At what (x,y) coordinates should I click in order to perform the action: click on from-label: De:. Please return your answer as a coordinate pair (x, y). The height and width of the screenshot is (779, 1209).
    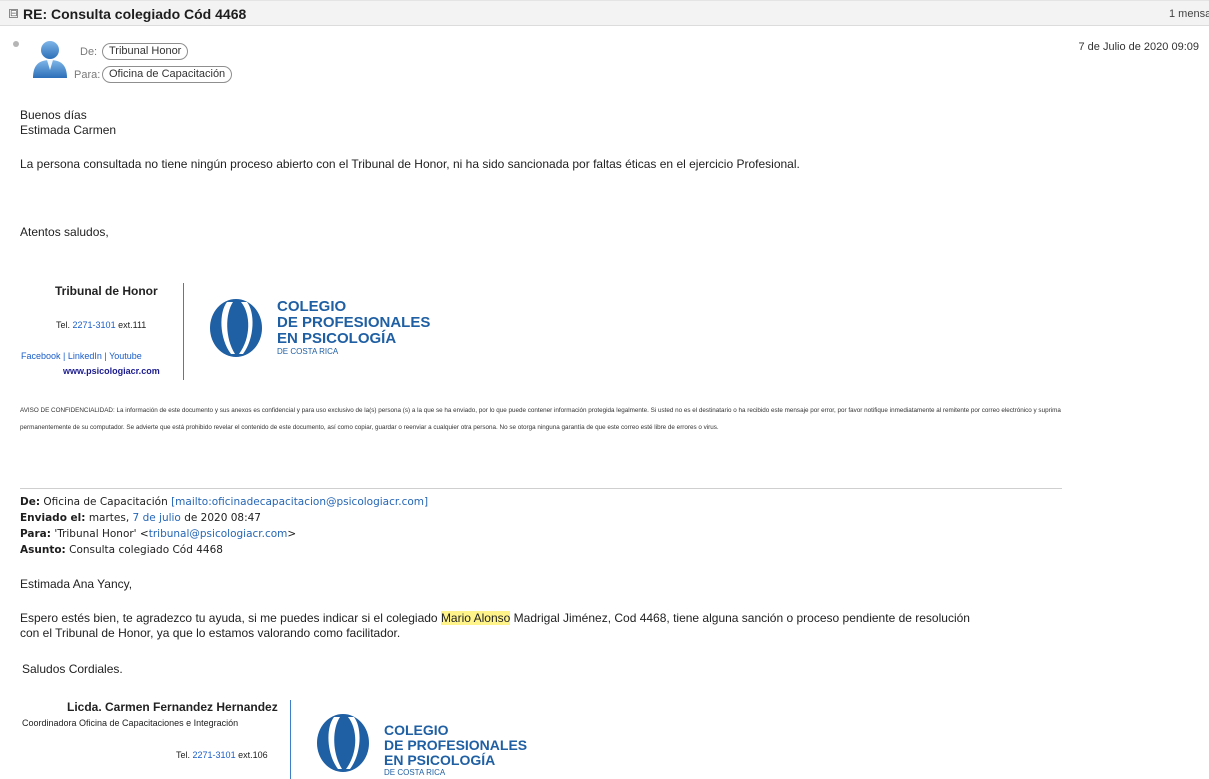
    Looking at the image, I should click on (89, 52).